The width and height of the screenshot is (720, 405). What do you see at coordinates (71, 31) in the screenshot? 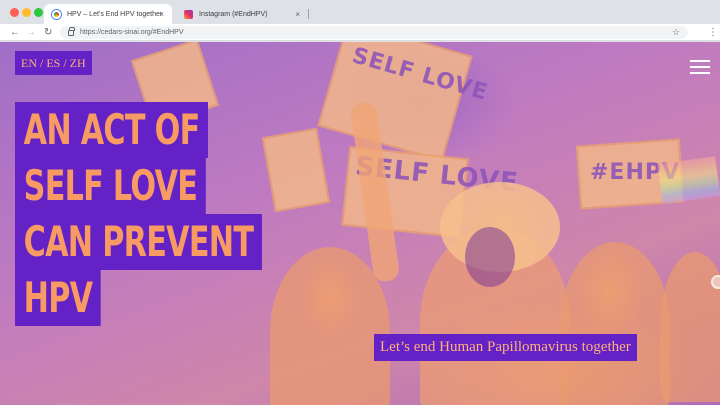
I see `lock-icon` at bounding box center [71, 31].